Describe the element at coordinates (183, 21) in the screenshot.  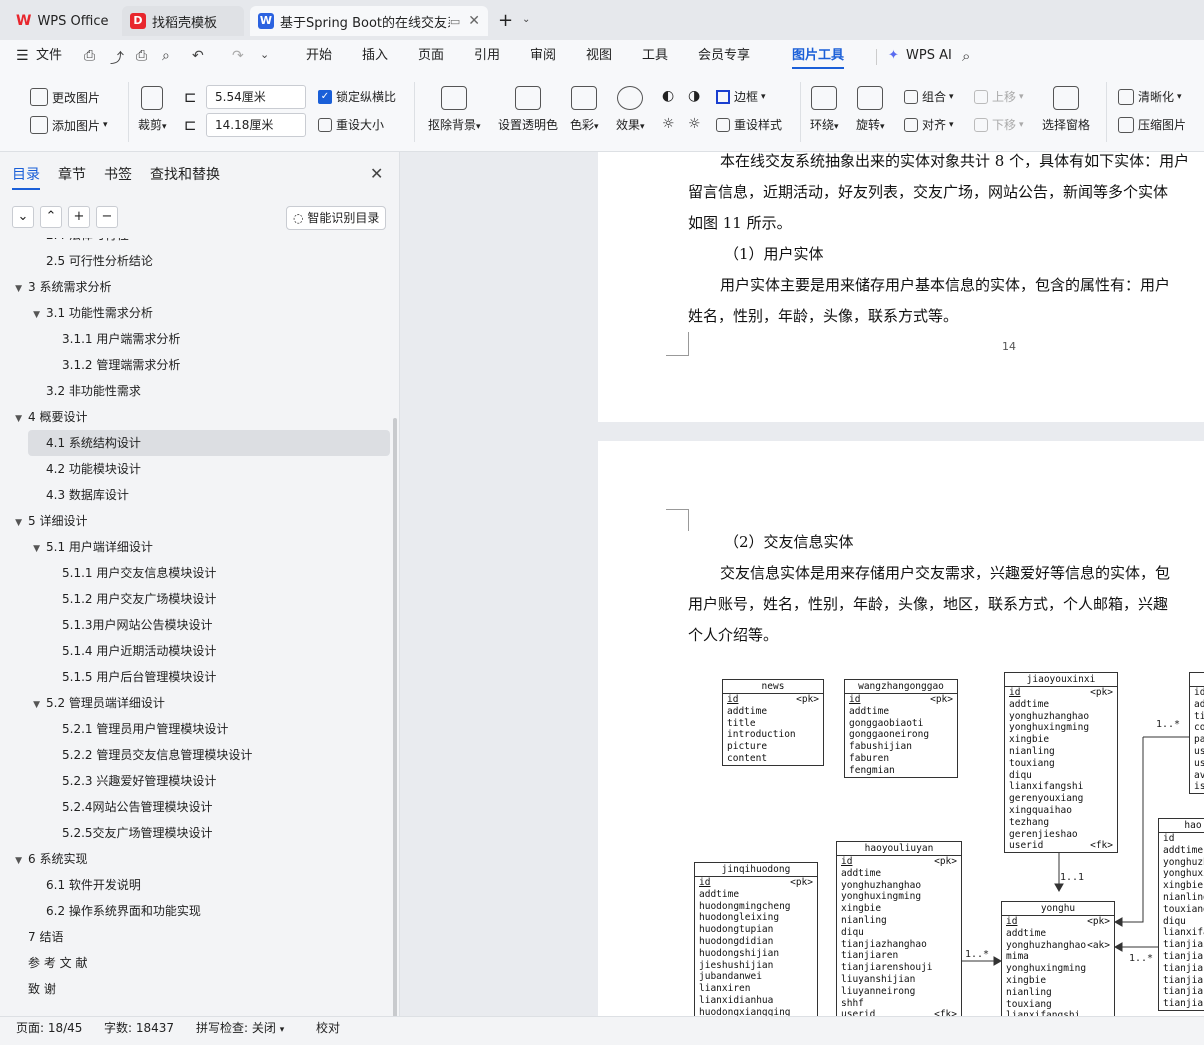
I see `tab-docer: D 找稻壳模板` at that location.